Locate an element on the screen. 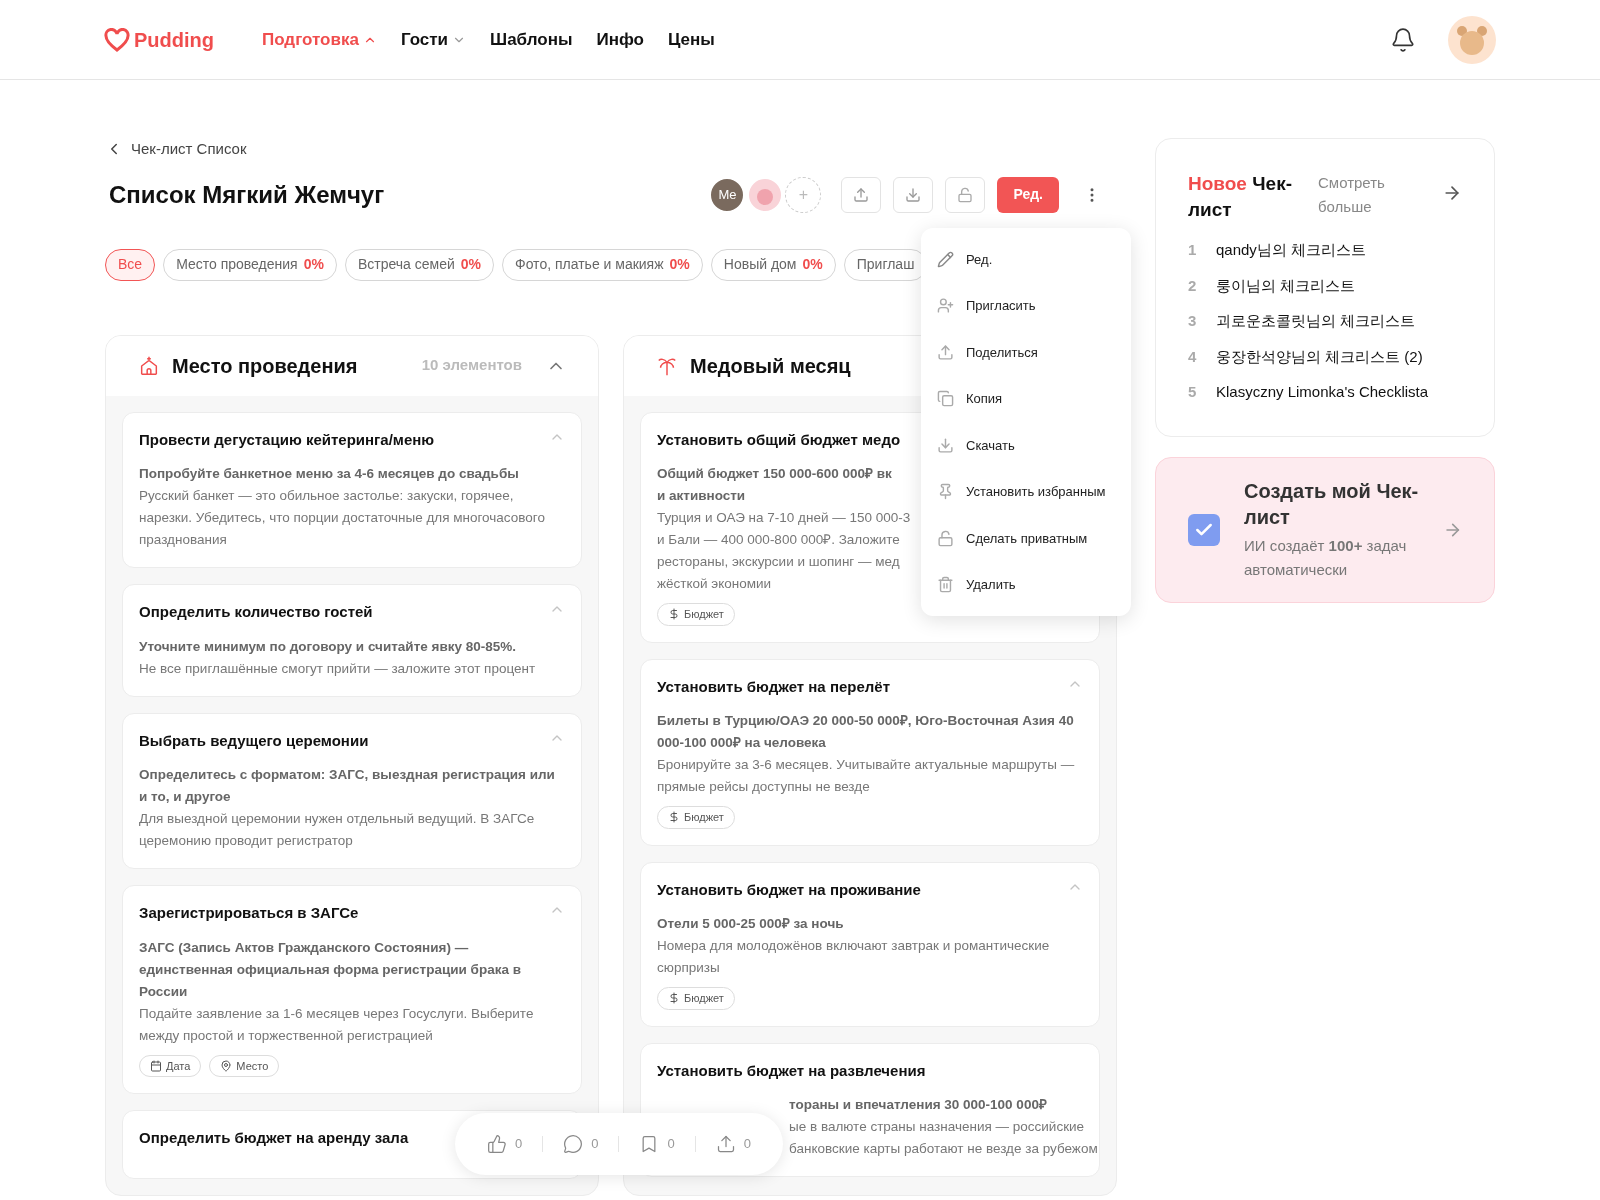 This screenshot has height=1200, width=1600. heart-logo-icon is located at coordinates (117, 39).